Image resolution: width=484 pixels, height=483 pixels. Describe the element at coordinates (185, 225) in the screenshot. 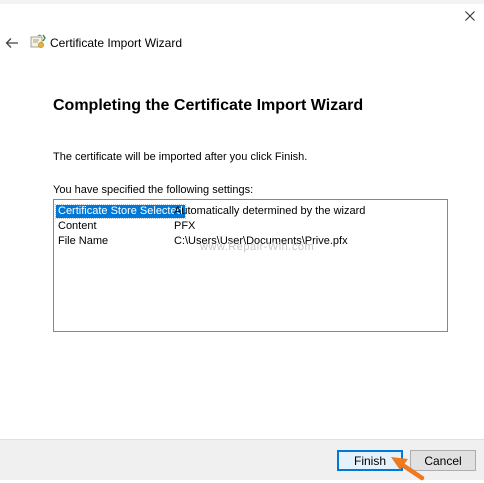

I see `setting-value: PFX` at that location.